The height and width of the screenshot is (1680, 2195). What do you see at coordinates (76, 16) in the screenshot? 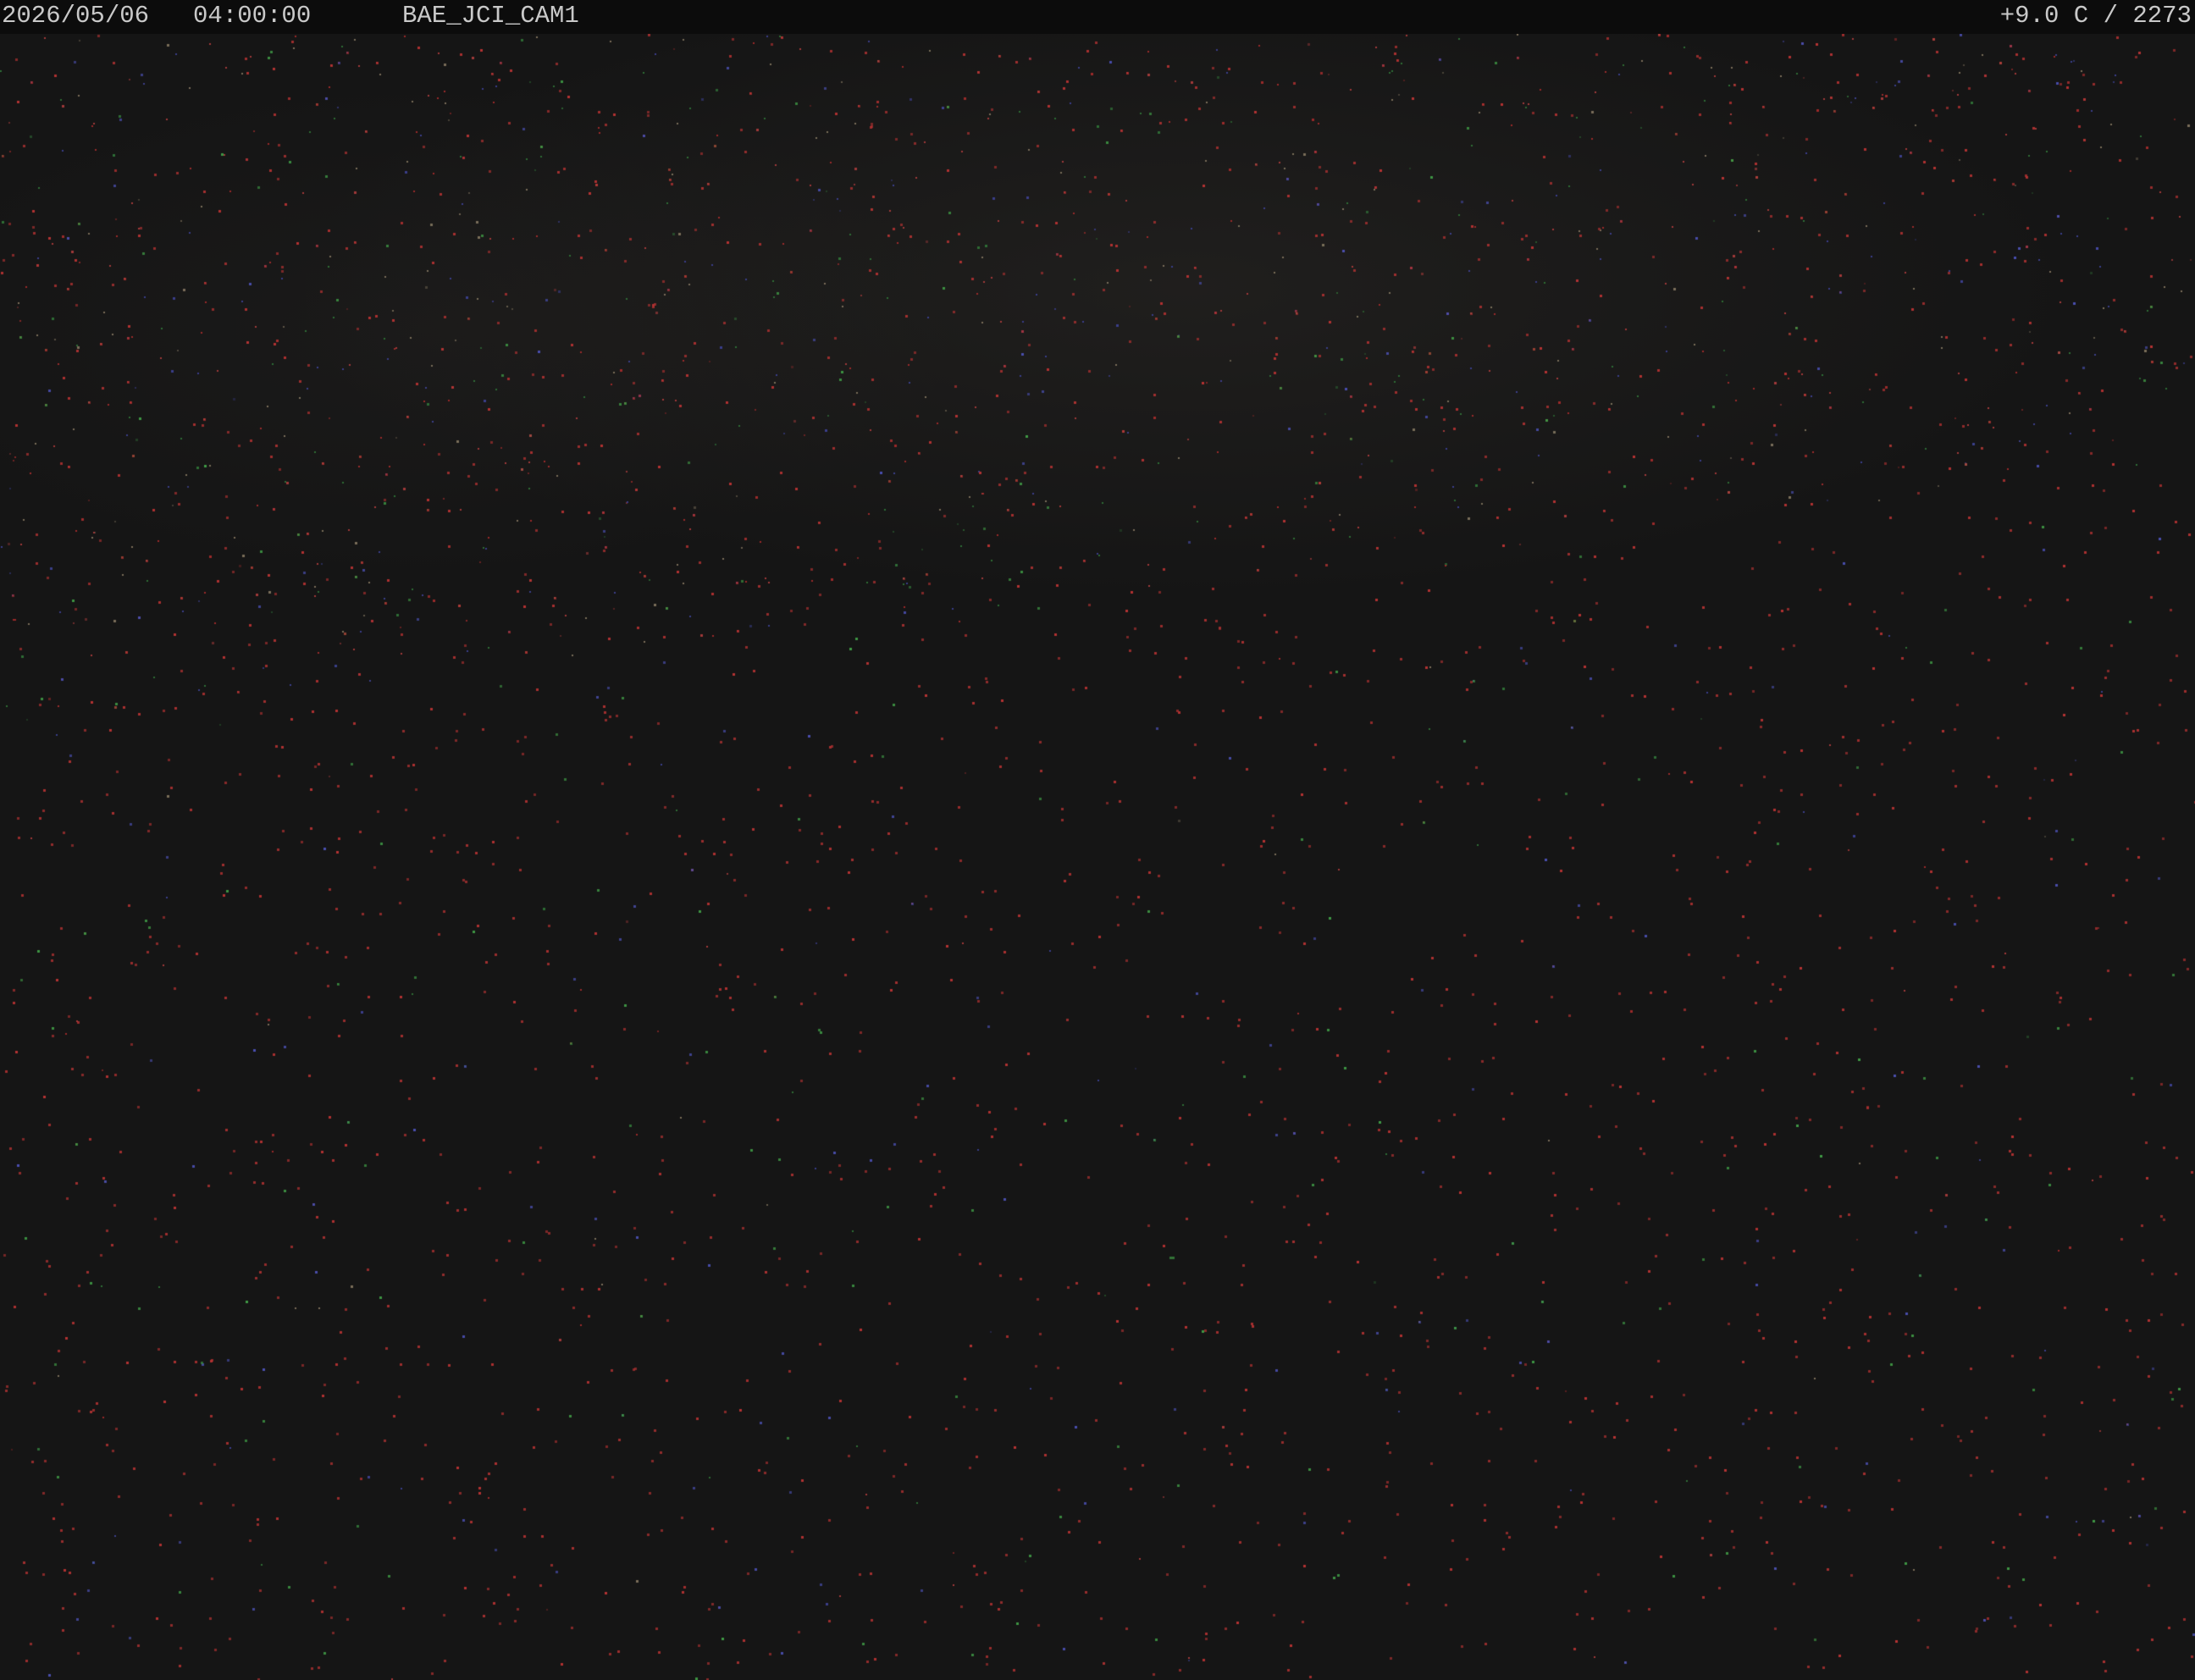
I see `overlay-date: 2026/05/06` at bounding box center [76, 16].